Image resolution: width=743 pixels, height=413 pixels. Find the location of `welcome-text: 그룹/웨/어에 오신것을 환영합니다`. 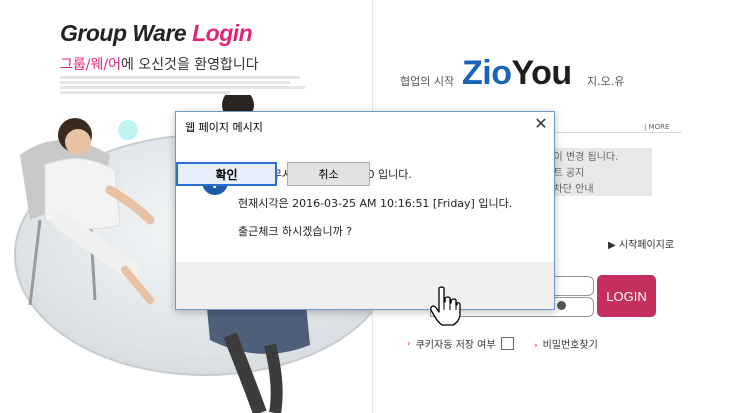

welcome-text: 그룹/웨/어에 오신것을 환영합니다 is located at coordinates (159, 64).